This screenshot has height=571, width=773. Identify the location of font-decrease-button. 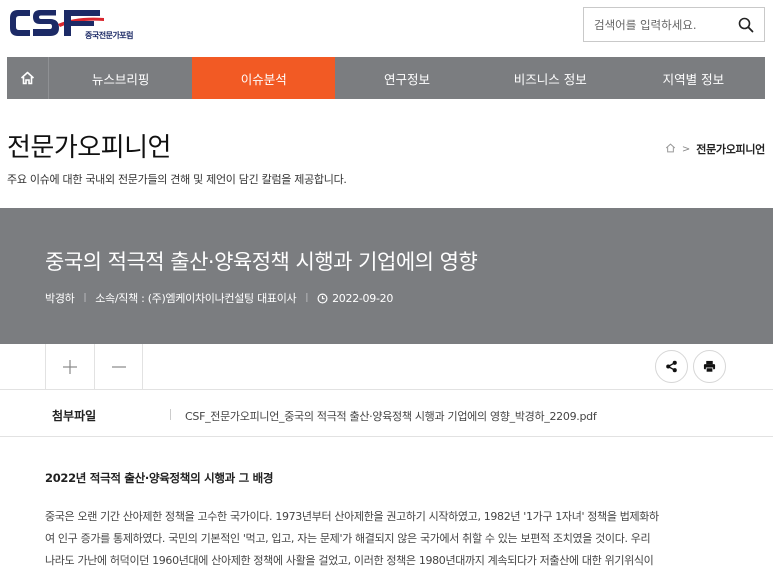
(118, 367).